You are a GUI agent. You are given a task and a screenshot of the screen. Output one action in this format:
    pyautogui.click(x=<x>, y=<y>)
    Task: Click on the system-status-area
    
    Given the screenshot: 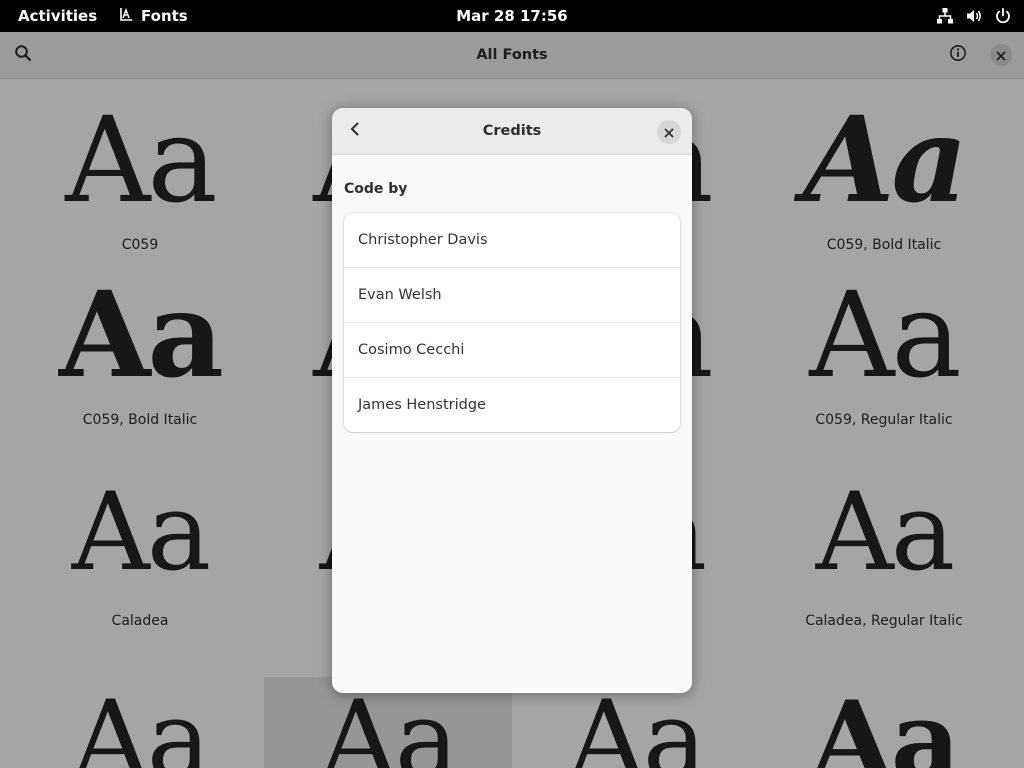 What is the action you would take?
    pyautogui.click(x=974, y=16)
    